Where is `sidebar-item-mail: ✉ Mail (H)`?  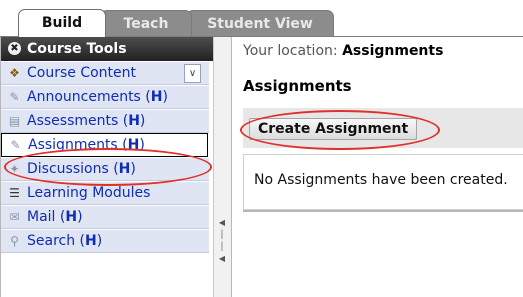
sidebar-item-mail: ✉ Mail (H) is located at coordinates (105, 217).